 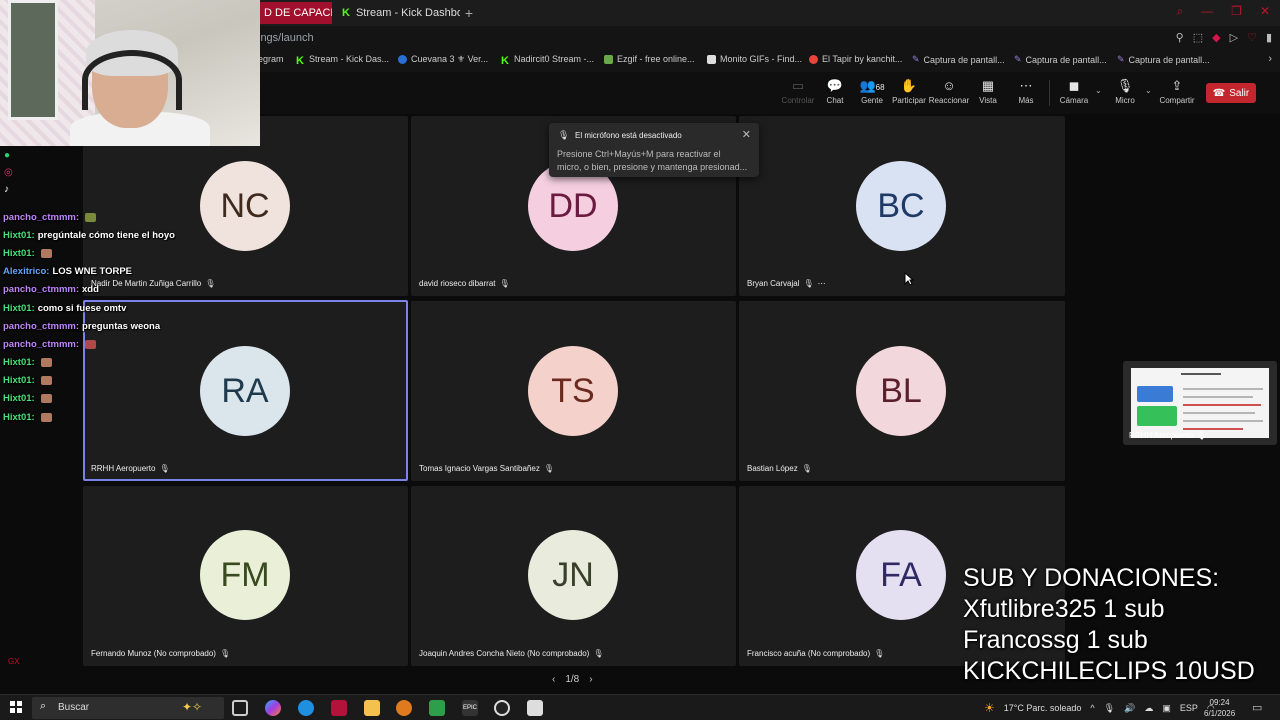 What do you see at coordinates (128, 344) in the screenshot?
I see `chat-message: pancho_ctmmm:` at bounding box center [128, 344].